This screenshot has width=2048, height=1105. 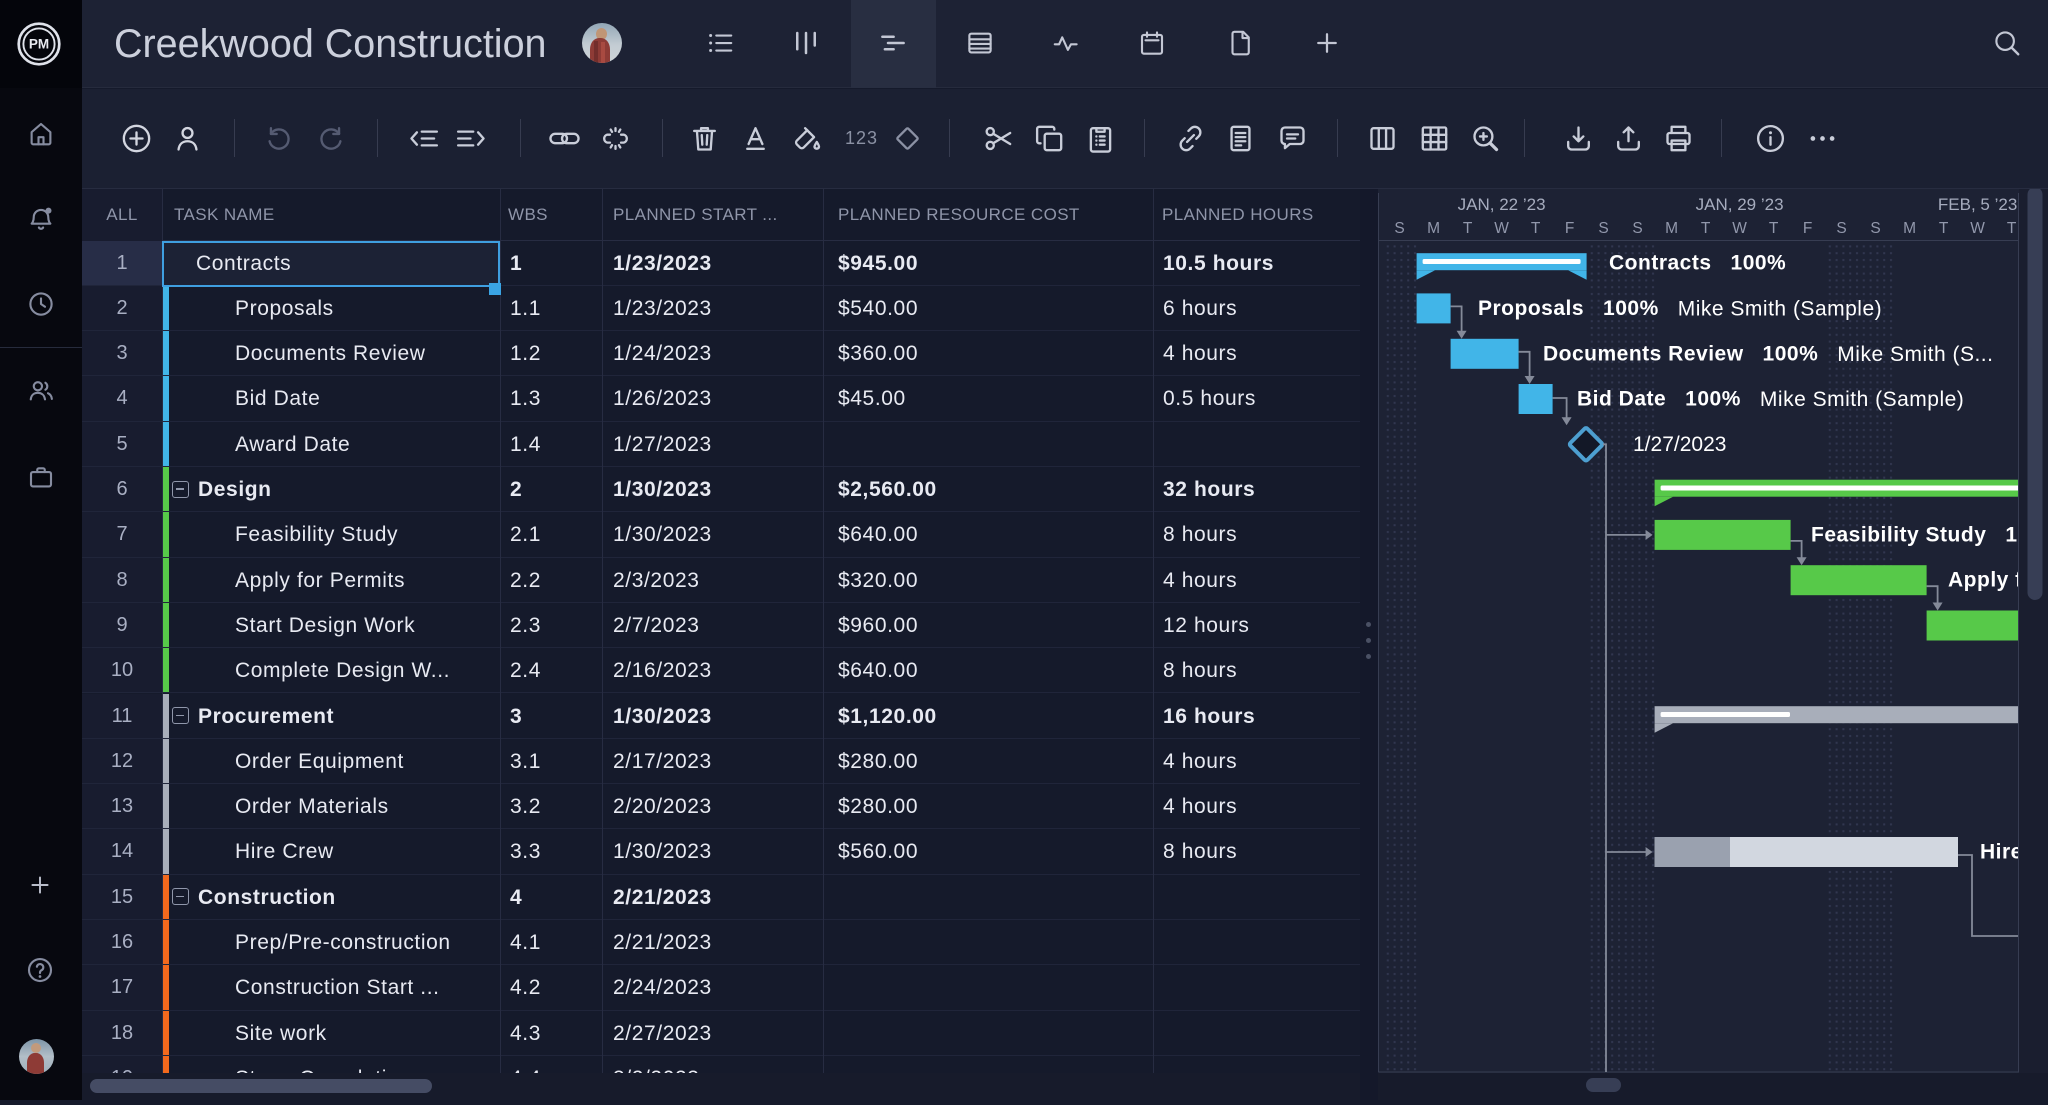 What do you see at coordinates (1770, 399) in the screenshot?
I see `svg-text:Bid Date 100% Mike Smith (: Bid Date 100% Mike Smith (Sample)` at bounding box center [1770, 399].